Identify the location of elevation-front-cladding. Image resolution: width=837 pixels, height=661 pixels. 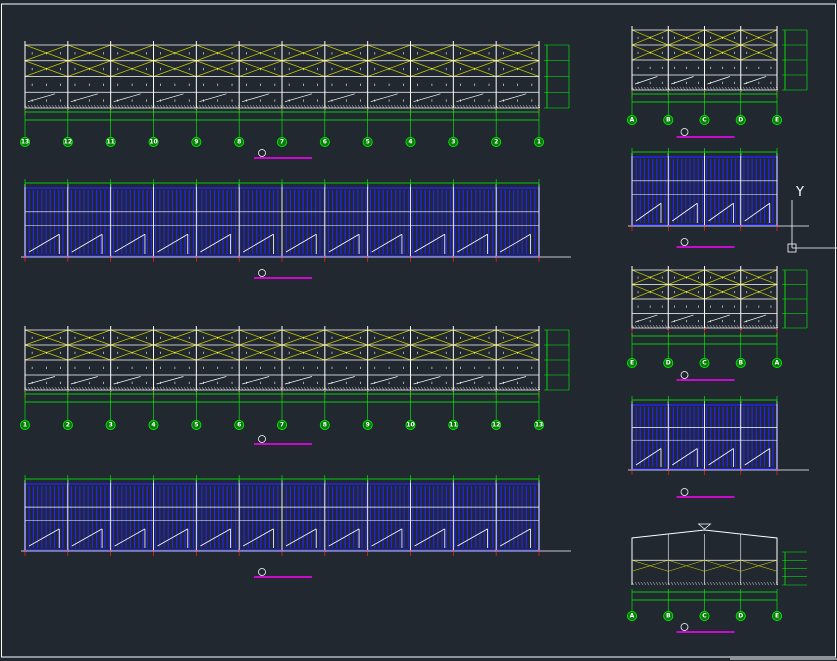
(296, 229).